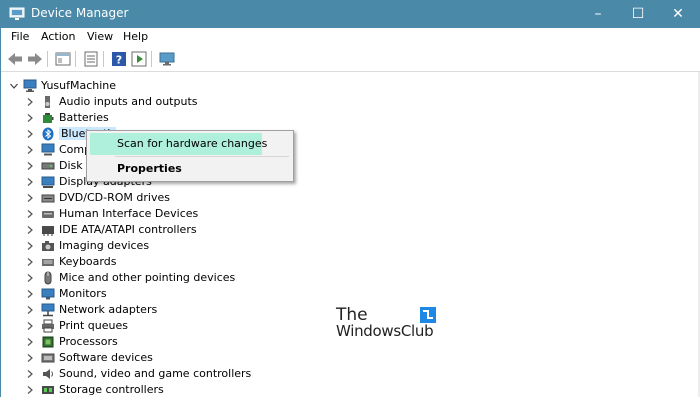  I want to click on tree-node-monitors: Monitors, so click(341, 294).